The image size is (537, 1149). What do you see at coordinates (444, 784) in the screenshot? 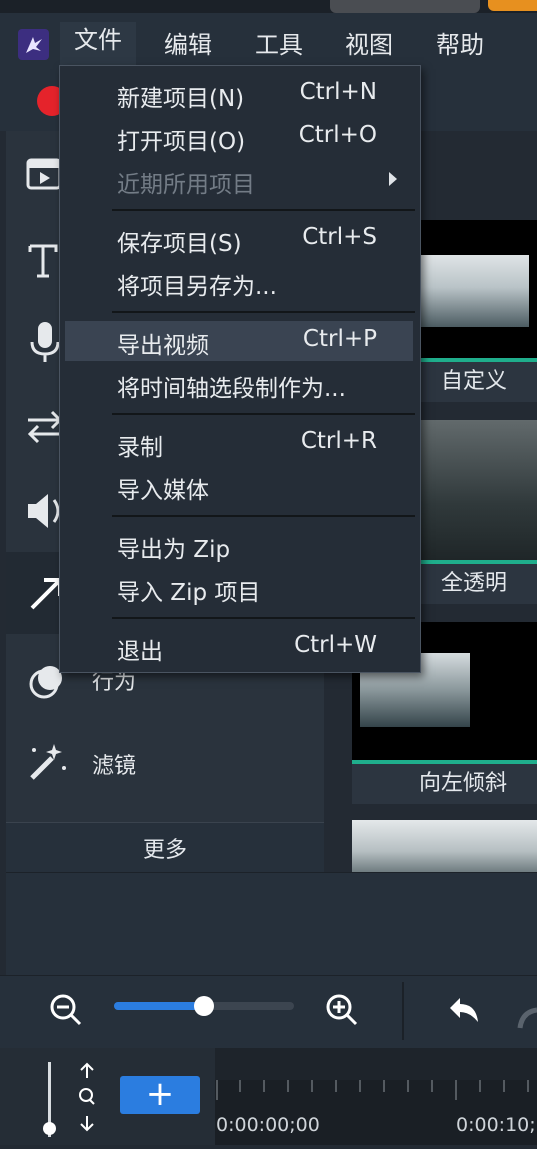
I see `preset-label: 向左倾斜` at bounding box center [444, 784].